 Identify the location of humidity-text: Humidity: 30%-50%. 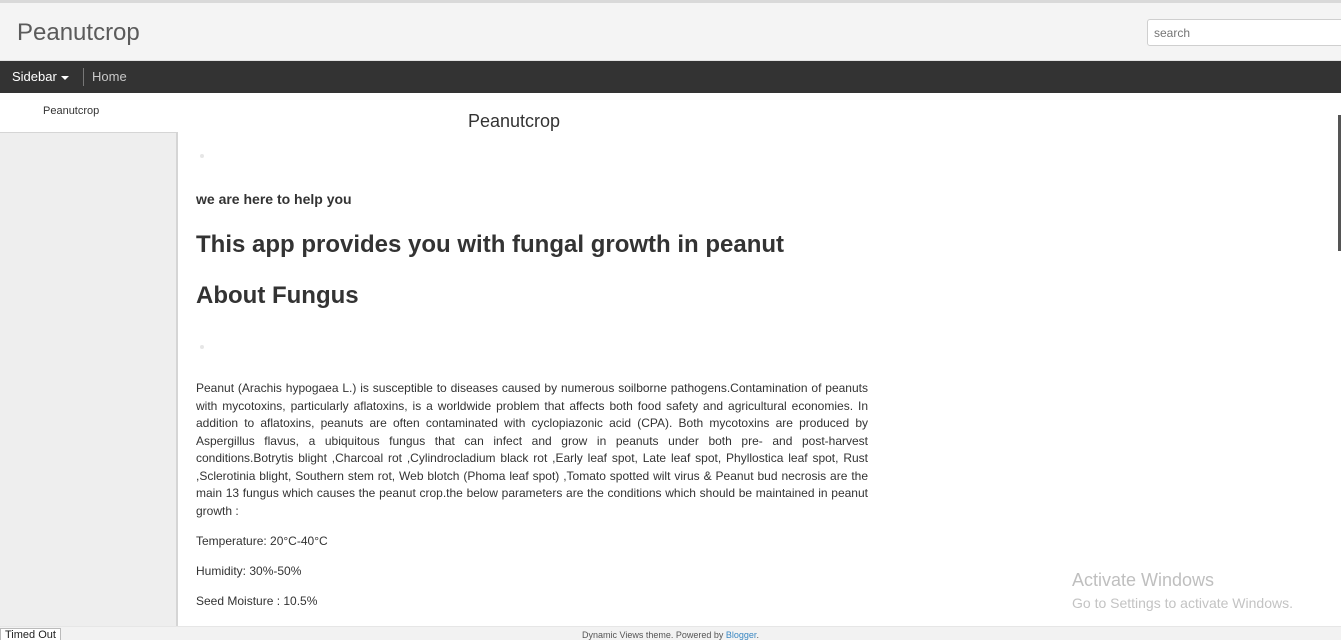
(249, 571).